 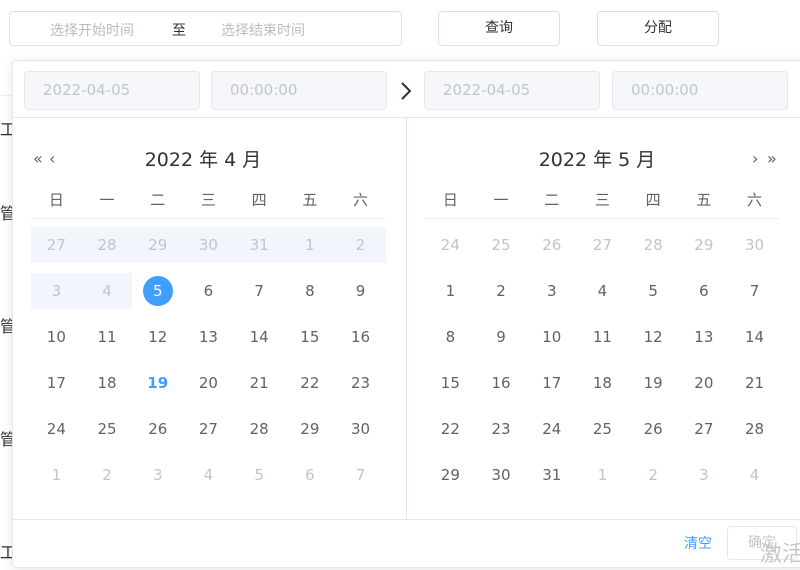 What do you see at coordinates (205, 28) in the screenshot?
I see `date-range-input: 选择开始时间 至 选择结束时间` at bounding box center [205, 28].